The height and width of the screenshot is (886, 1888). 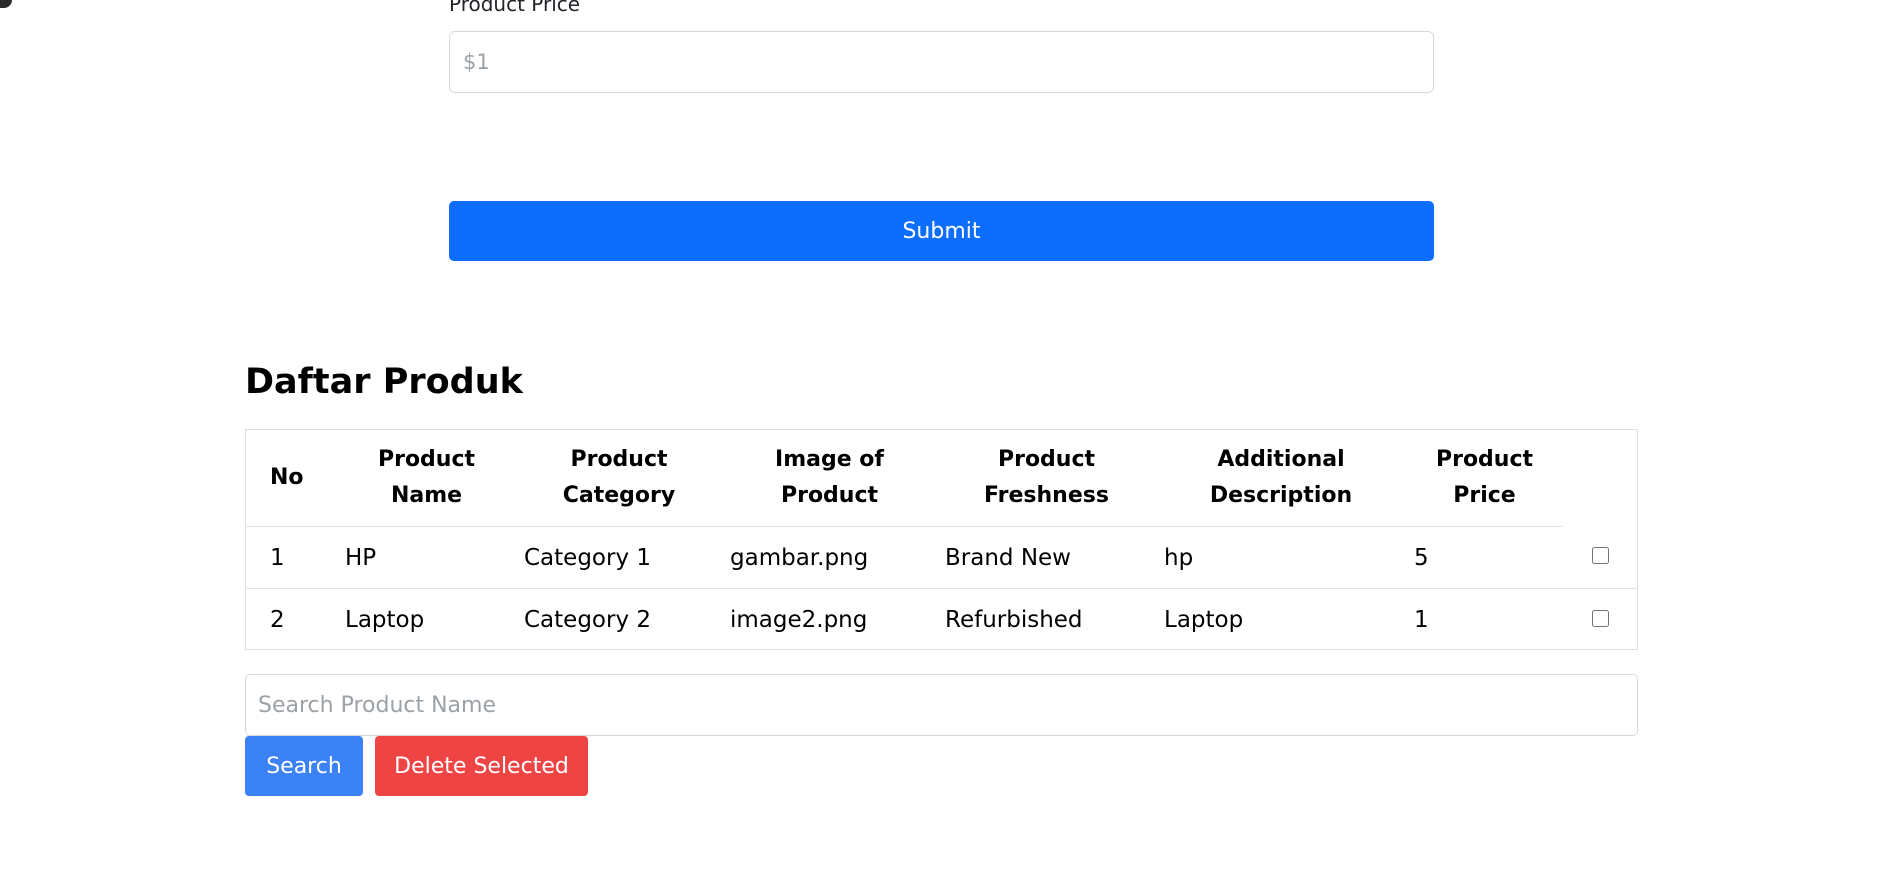 I want to click on cell-product-price: 5, so click(x=1484, y=557).